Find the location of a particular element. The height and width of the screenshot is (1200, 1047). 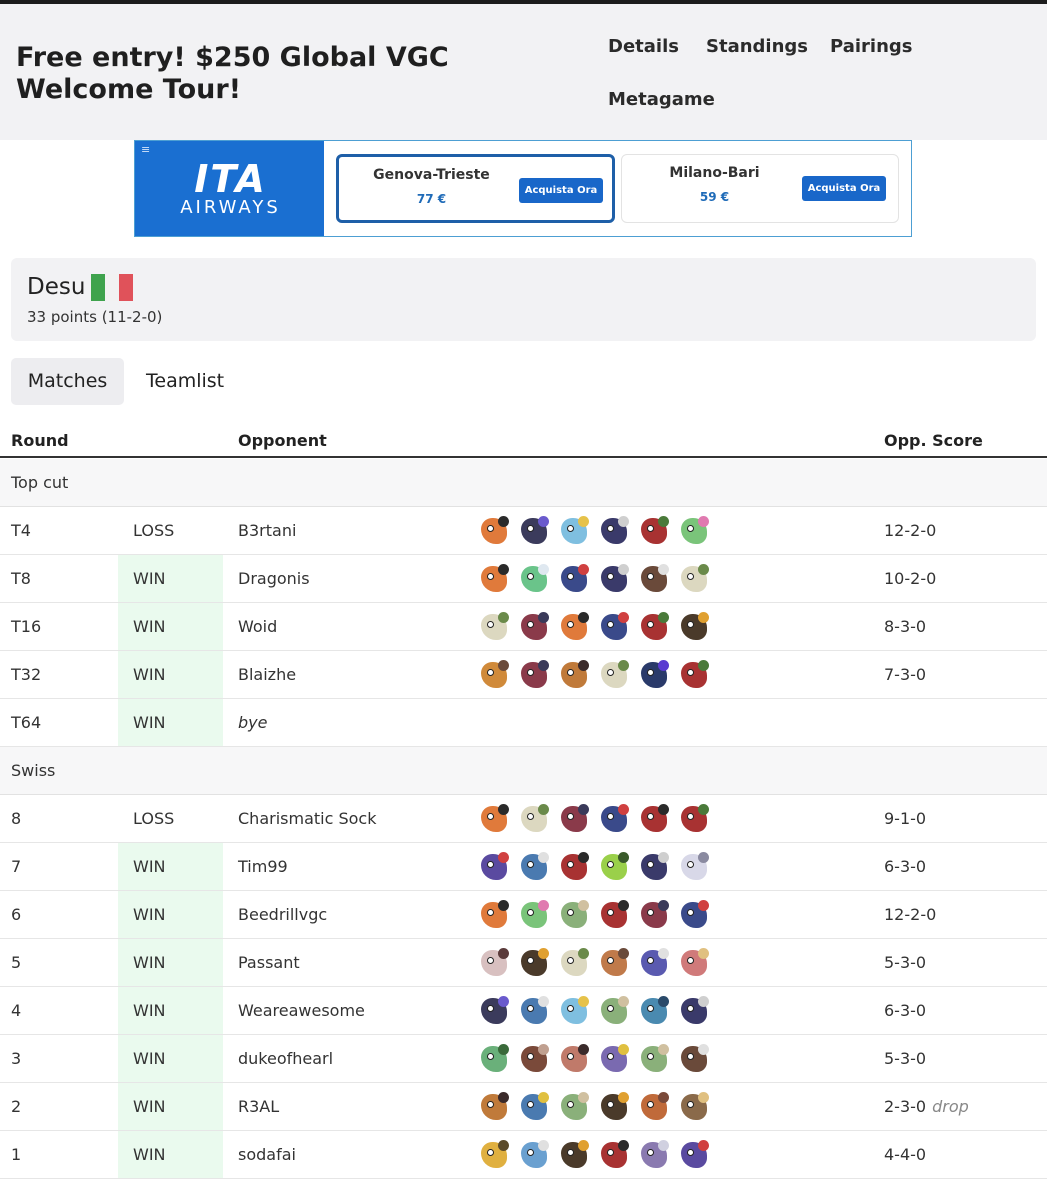

opp-score: 12-2-0 is located at coordinates (910, 530).